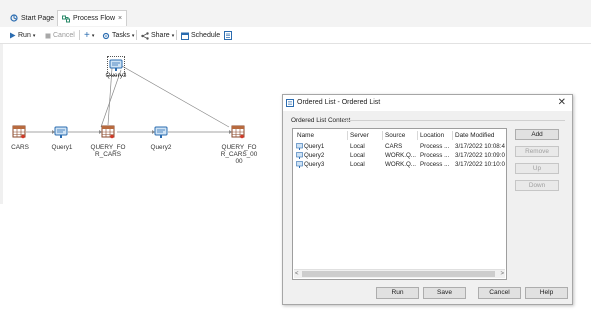 The image size is (591, 319). Describe the element at coordinates (537, 151) in the screenshot. I see `remove-button: Remove` at that location.